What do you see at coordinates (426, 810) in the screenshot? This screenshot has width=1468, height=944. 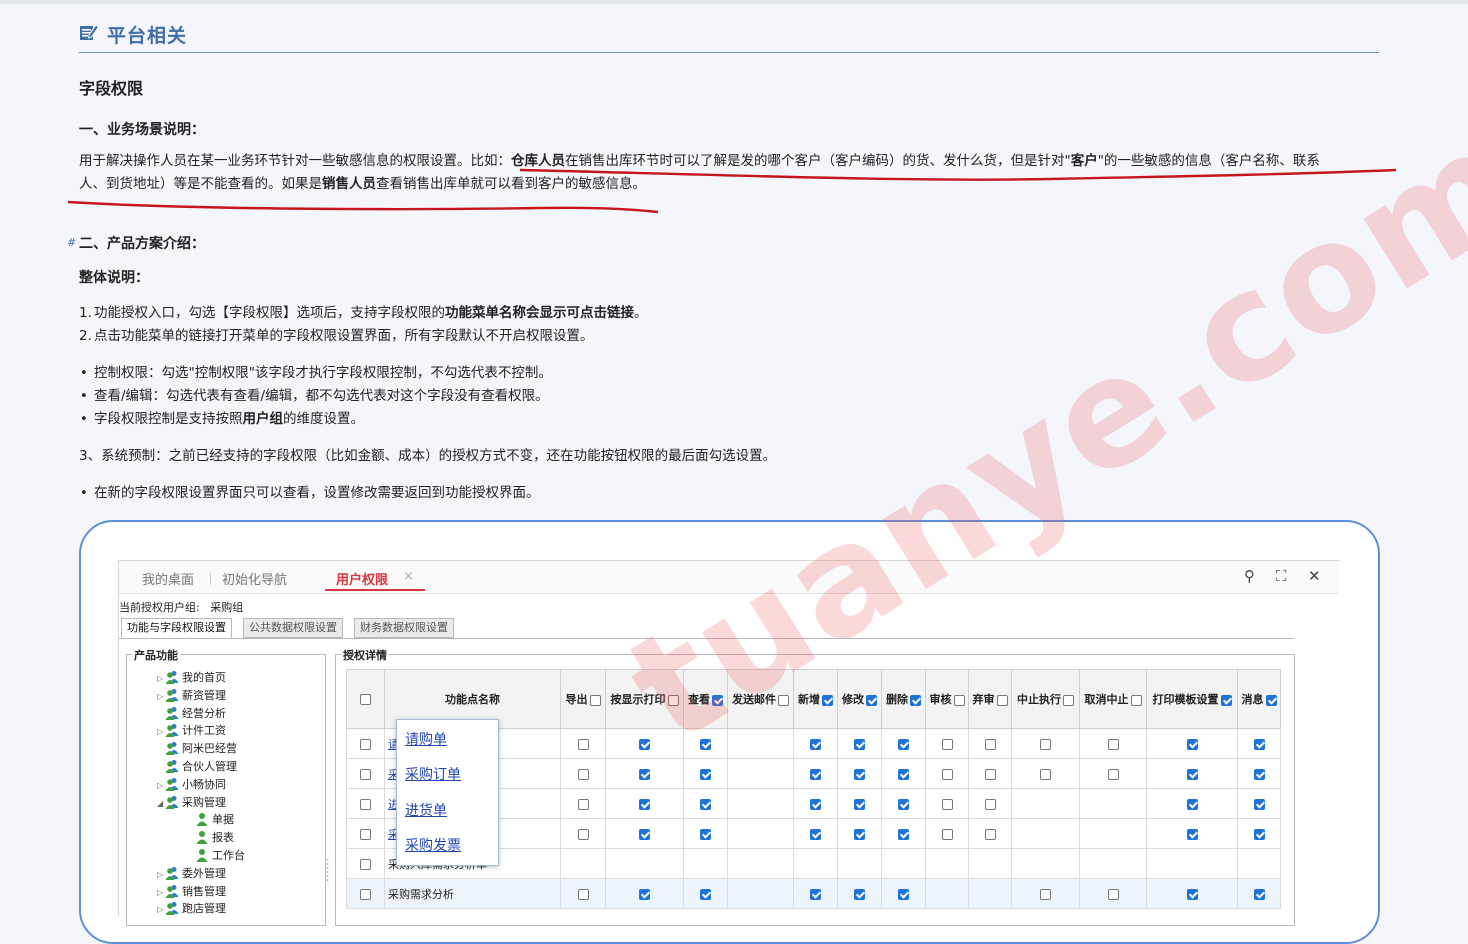 I see `link-goods-receipt: 进货单` at bounding box center [426, 810].